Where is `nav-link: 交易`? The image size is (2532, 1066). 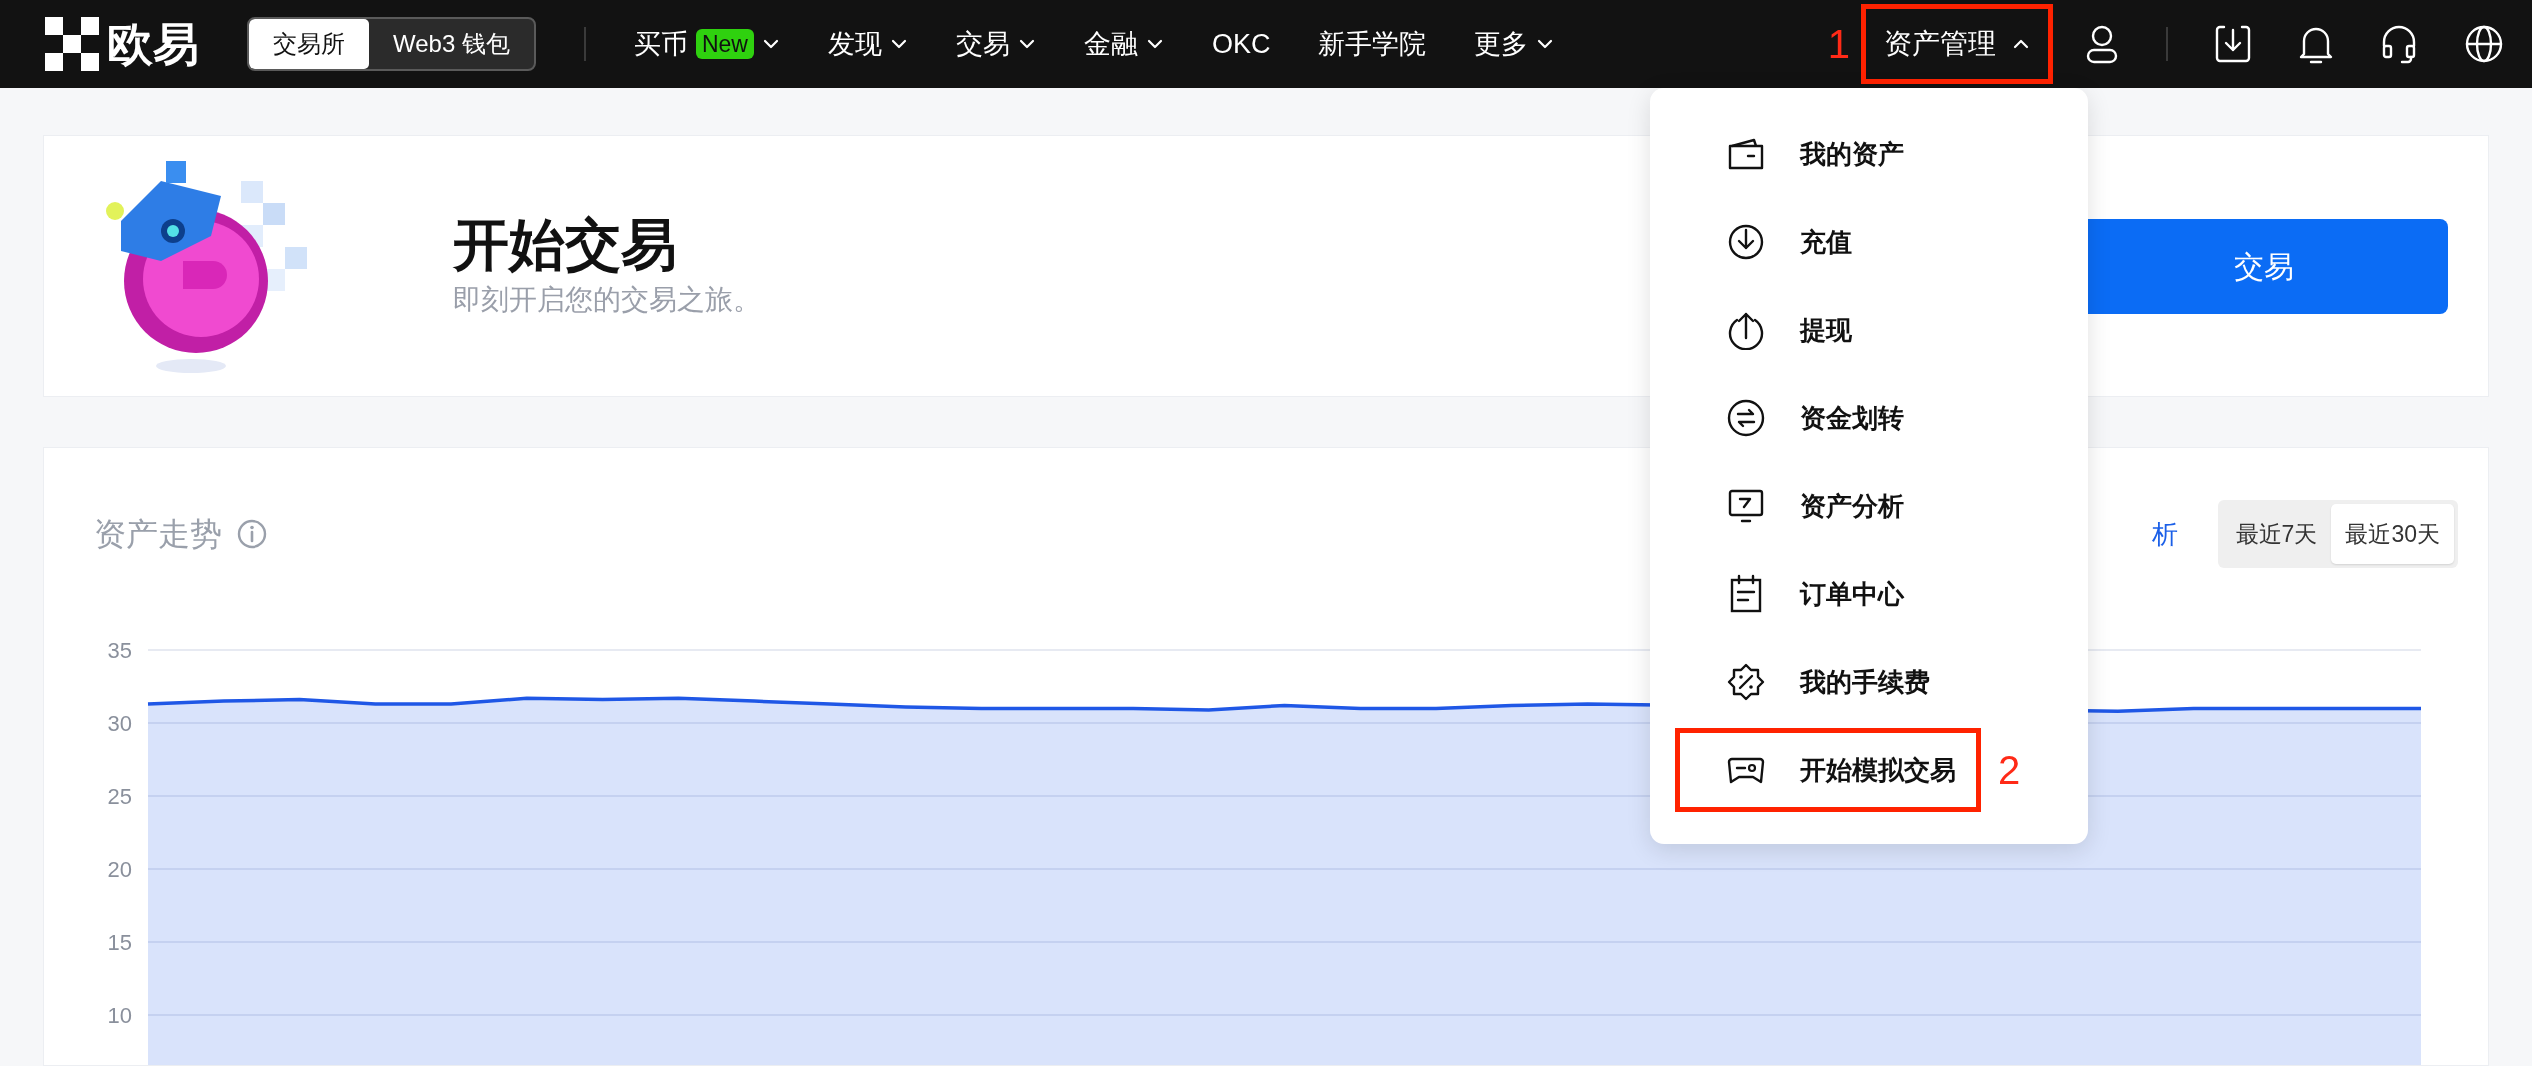
nav-link: 交易 is located at coordinates (995, 44).